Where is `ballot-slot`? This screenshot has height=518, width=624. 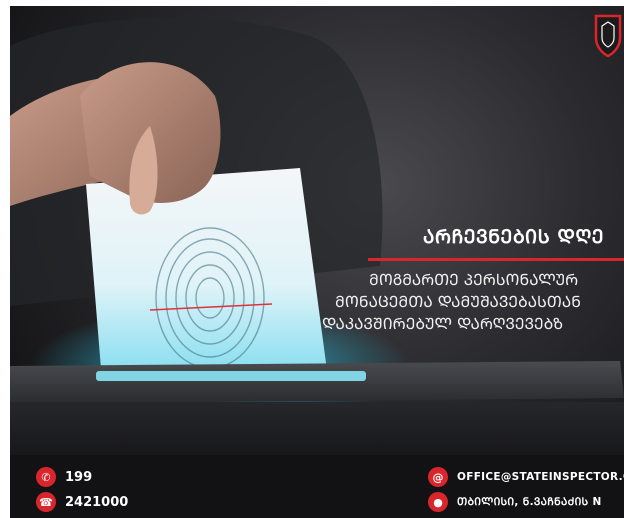 ballot-slot is located at coordinates (231, 376).